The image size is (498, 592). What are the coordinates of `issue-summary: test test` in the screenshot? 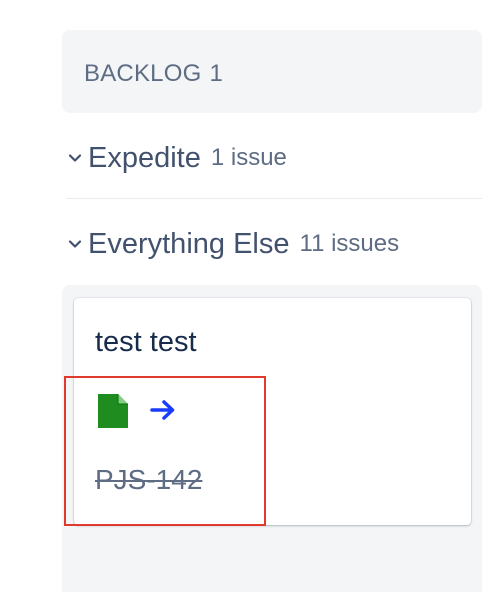 It's located at (146, 342).